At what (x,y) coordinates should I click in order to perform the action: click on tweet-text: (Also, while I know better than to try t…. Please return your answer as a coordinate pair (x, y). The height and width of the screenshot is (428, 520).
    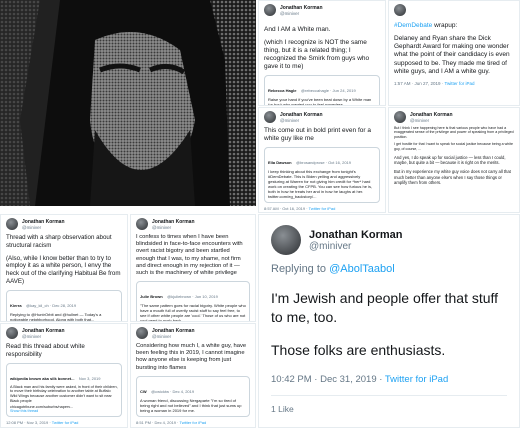
    Looking at the image, I should click on (63, 269).